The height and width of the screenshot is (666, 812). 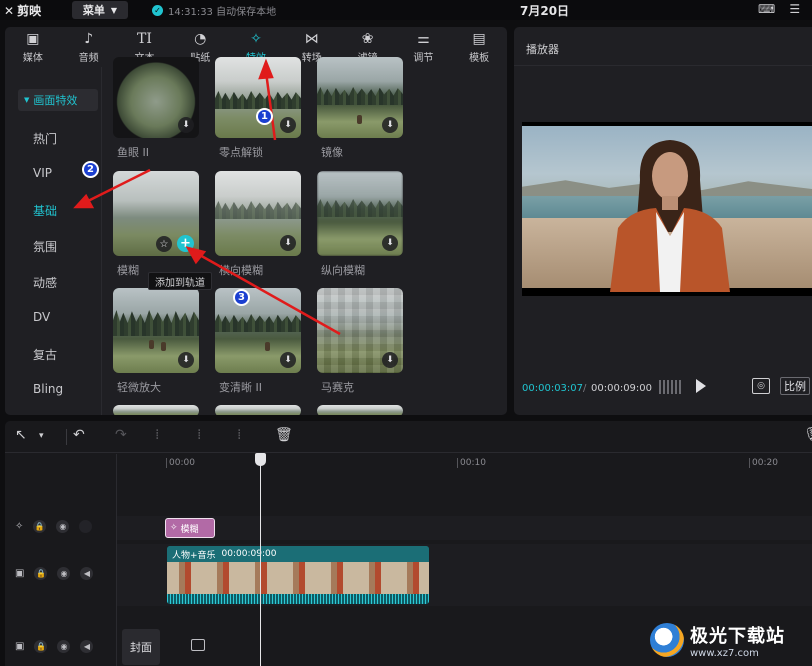 I want to click on category-item-basic: 基础, so click(x=45, y=210).